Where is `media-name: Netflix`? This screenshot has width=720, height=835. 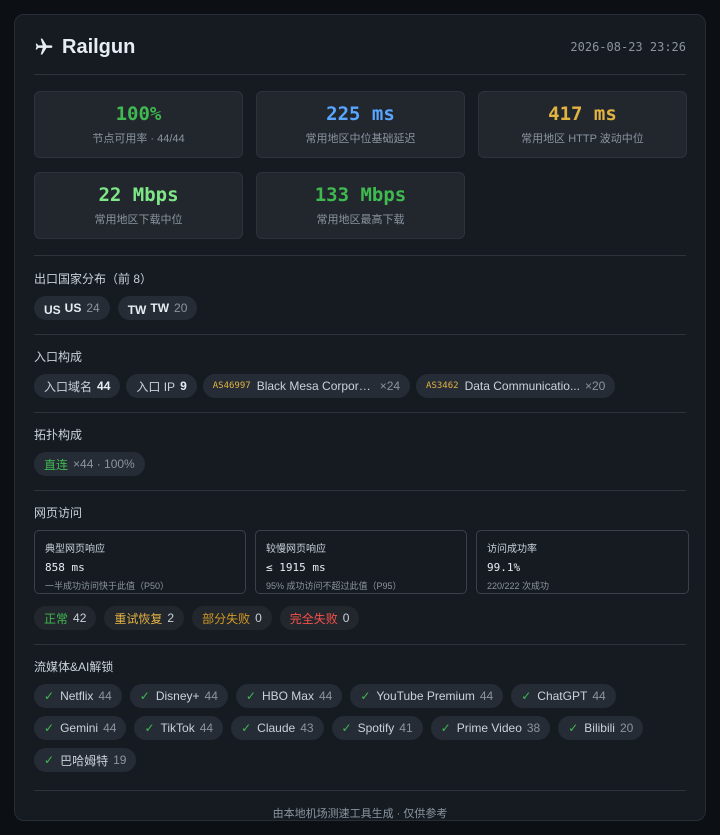 media-name: Netflix is located at coordinates (77, 696).